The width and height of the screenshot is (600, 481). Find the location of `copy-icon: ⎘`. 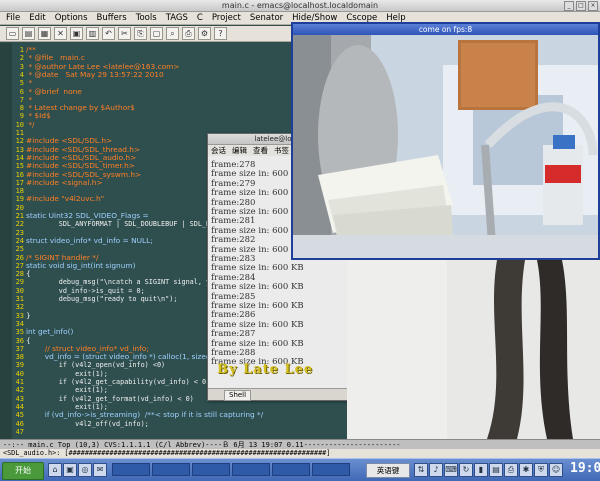

copy-icon: ⎘ is located at coordinates (140, 33).